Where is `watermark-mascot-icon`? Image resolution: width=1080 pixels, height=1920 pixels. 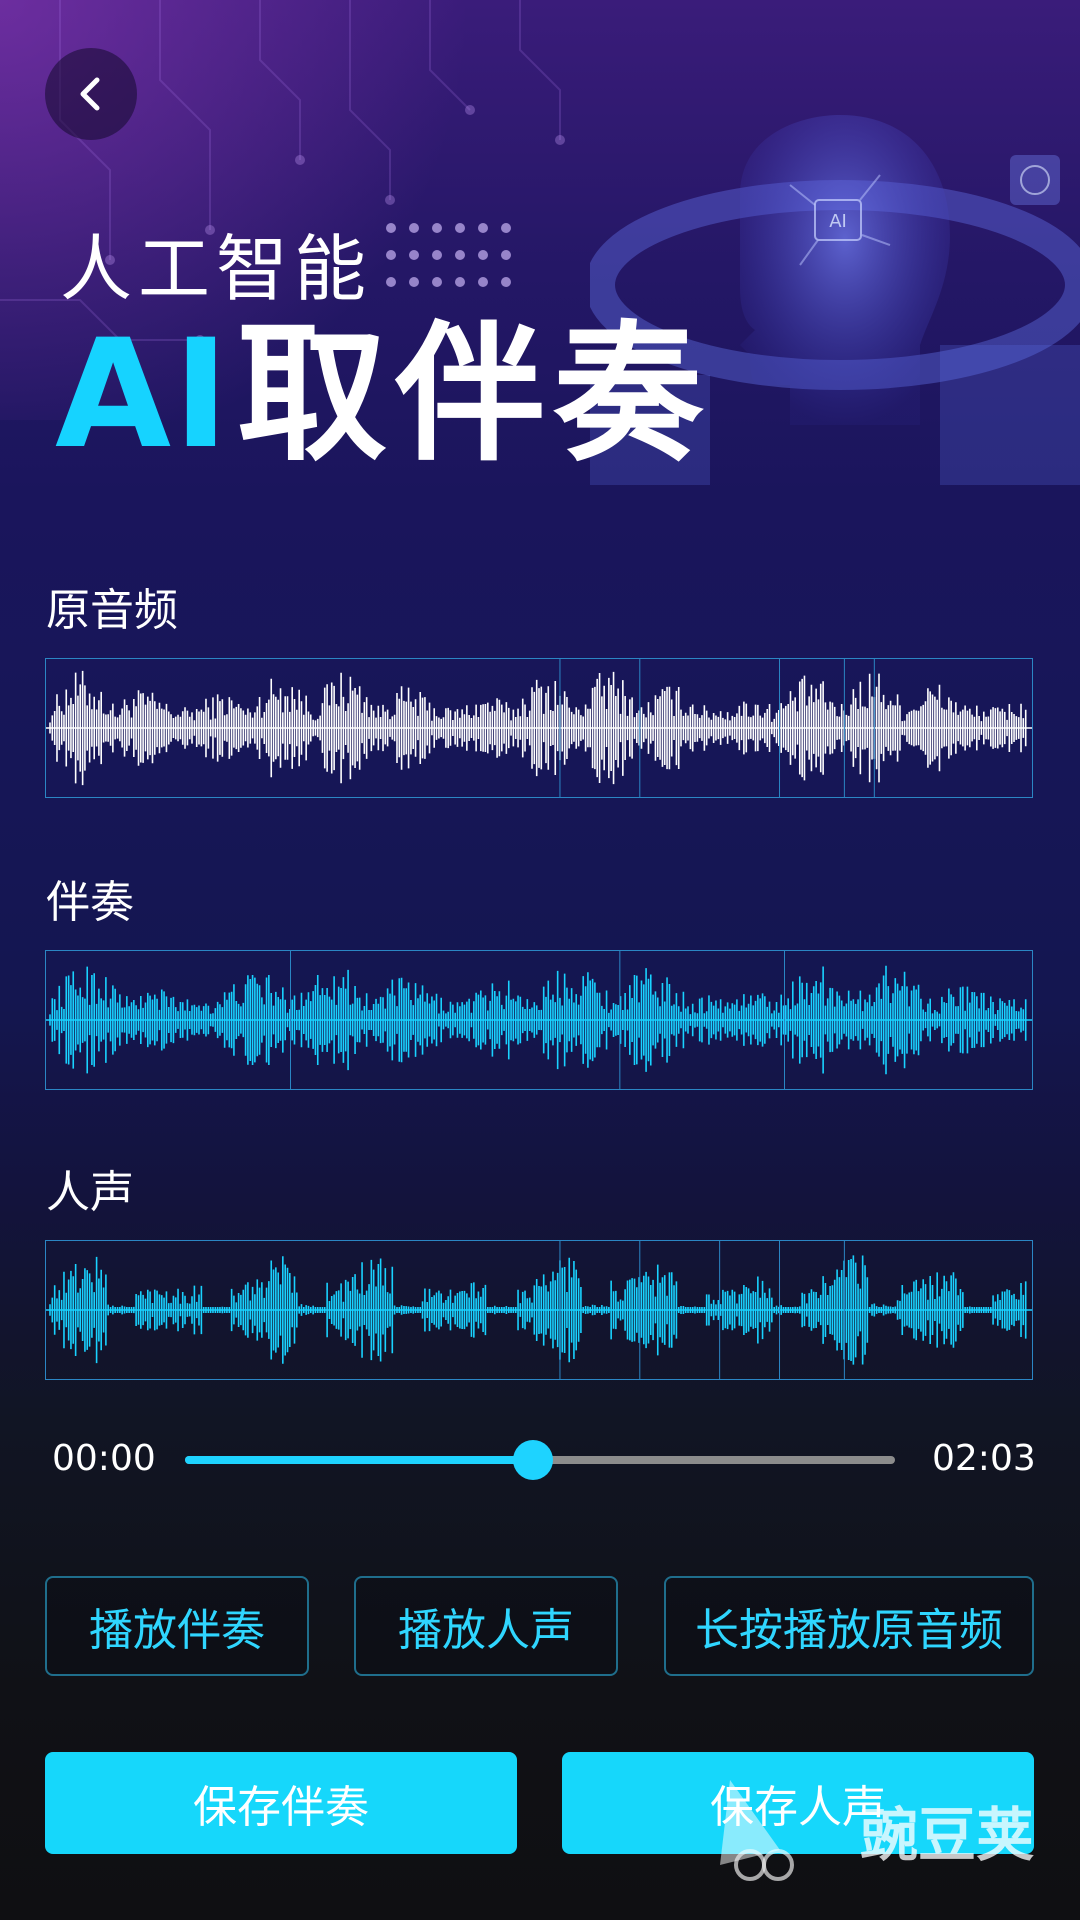
watermark-mascot-icon is located at coordinates (757, 1830).